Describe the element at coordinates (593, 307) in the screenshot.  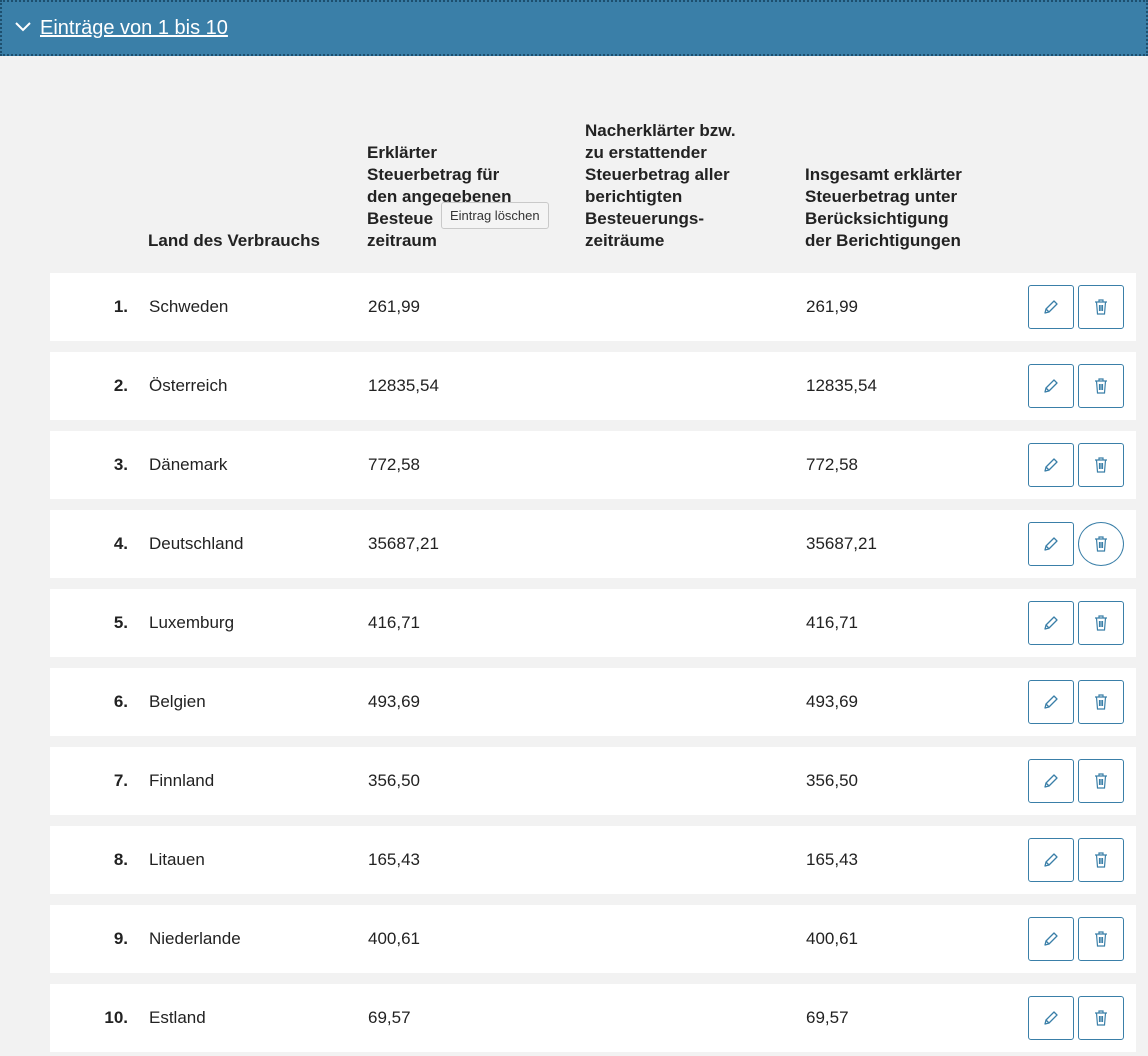
I see `table-row: 1. Schweden 261,99 261,99` at that location.